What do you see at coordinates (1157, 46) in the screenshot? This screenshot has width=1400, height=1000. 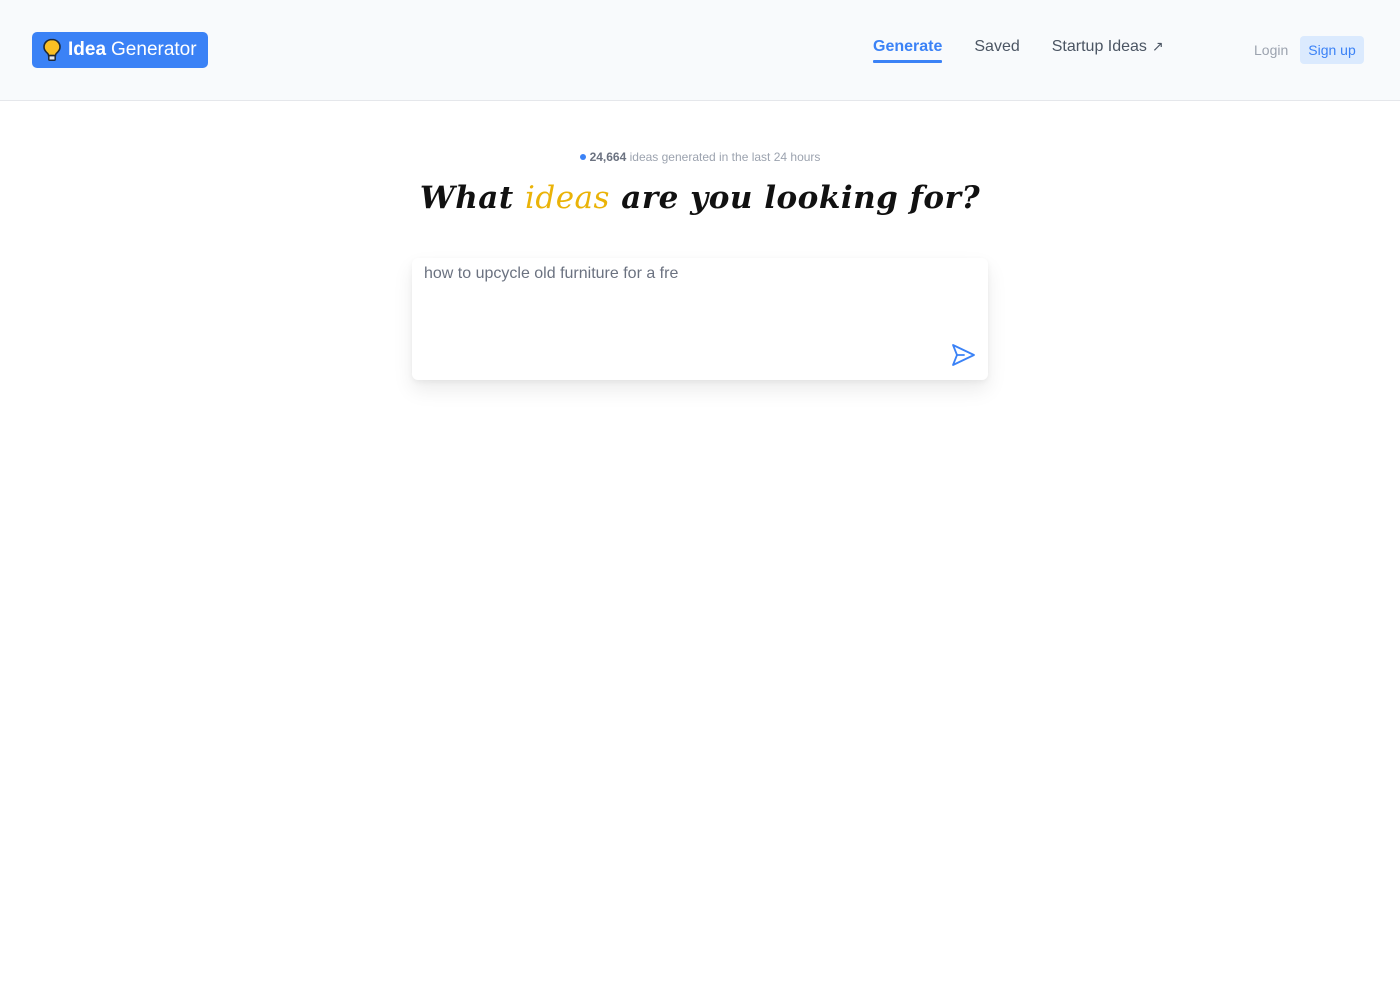 I see `external-link-icon: ↗` at bounding box center [1157, 46].